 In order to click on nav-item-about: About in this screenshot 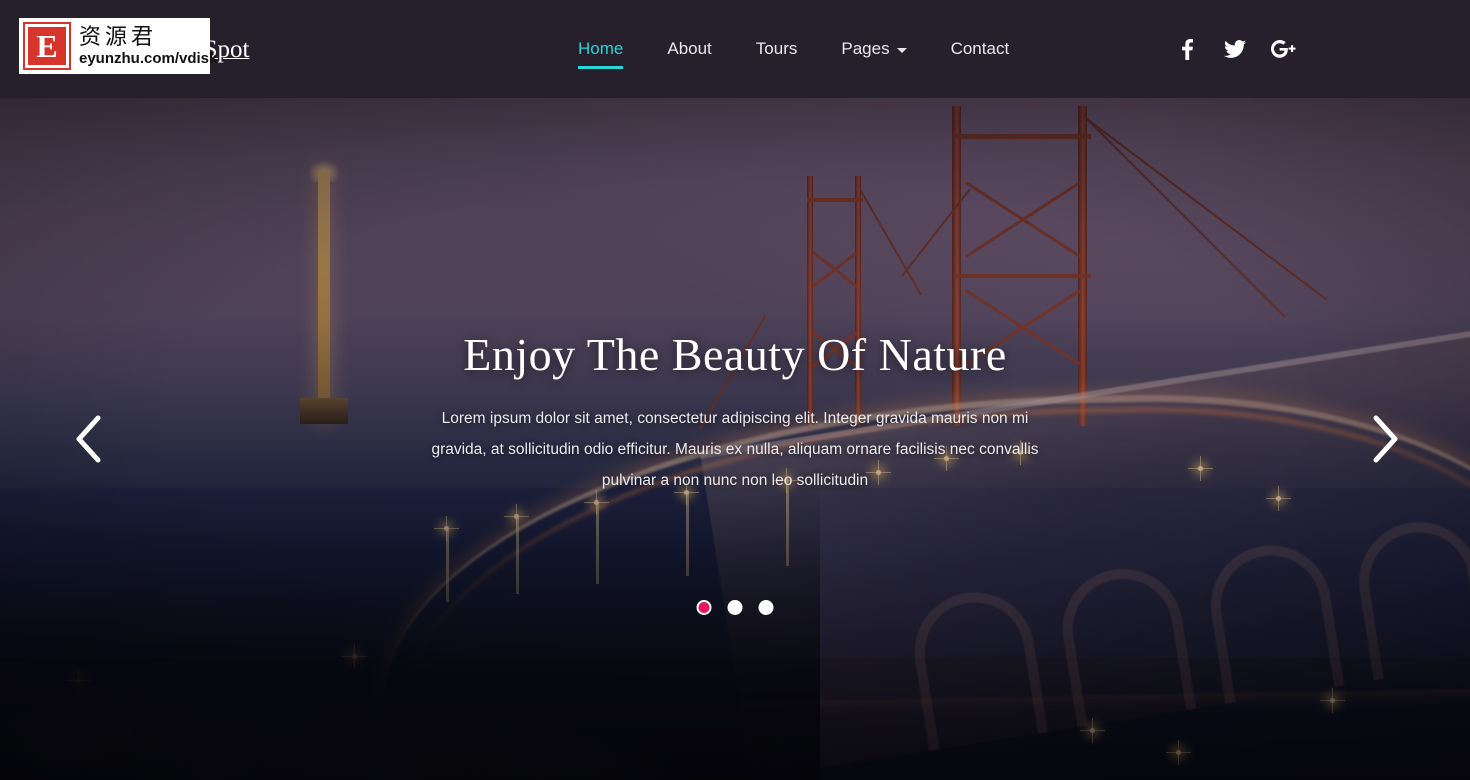, I will do `click(689, 49)`.